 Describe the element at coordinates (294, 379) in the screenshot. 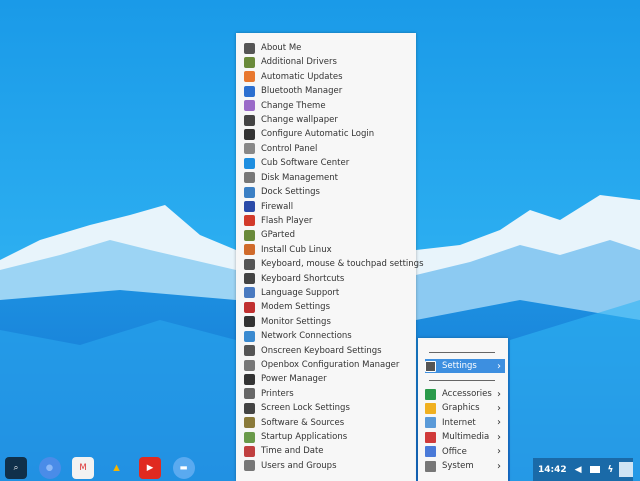

I see `menu-item-label: Power Manager` at that location.